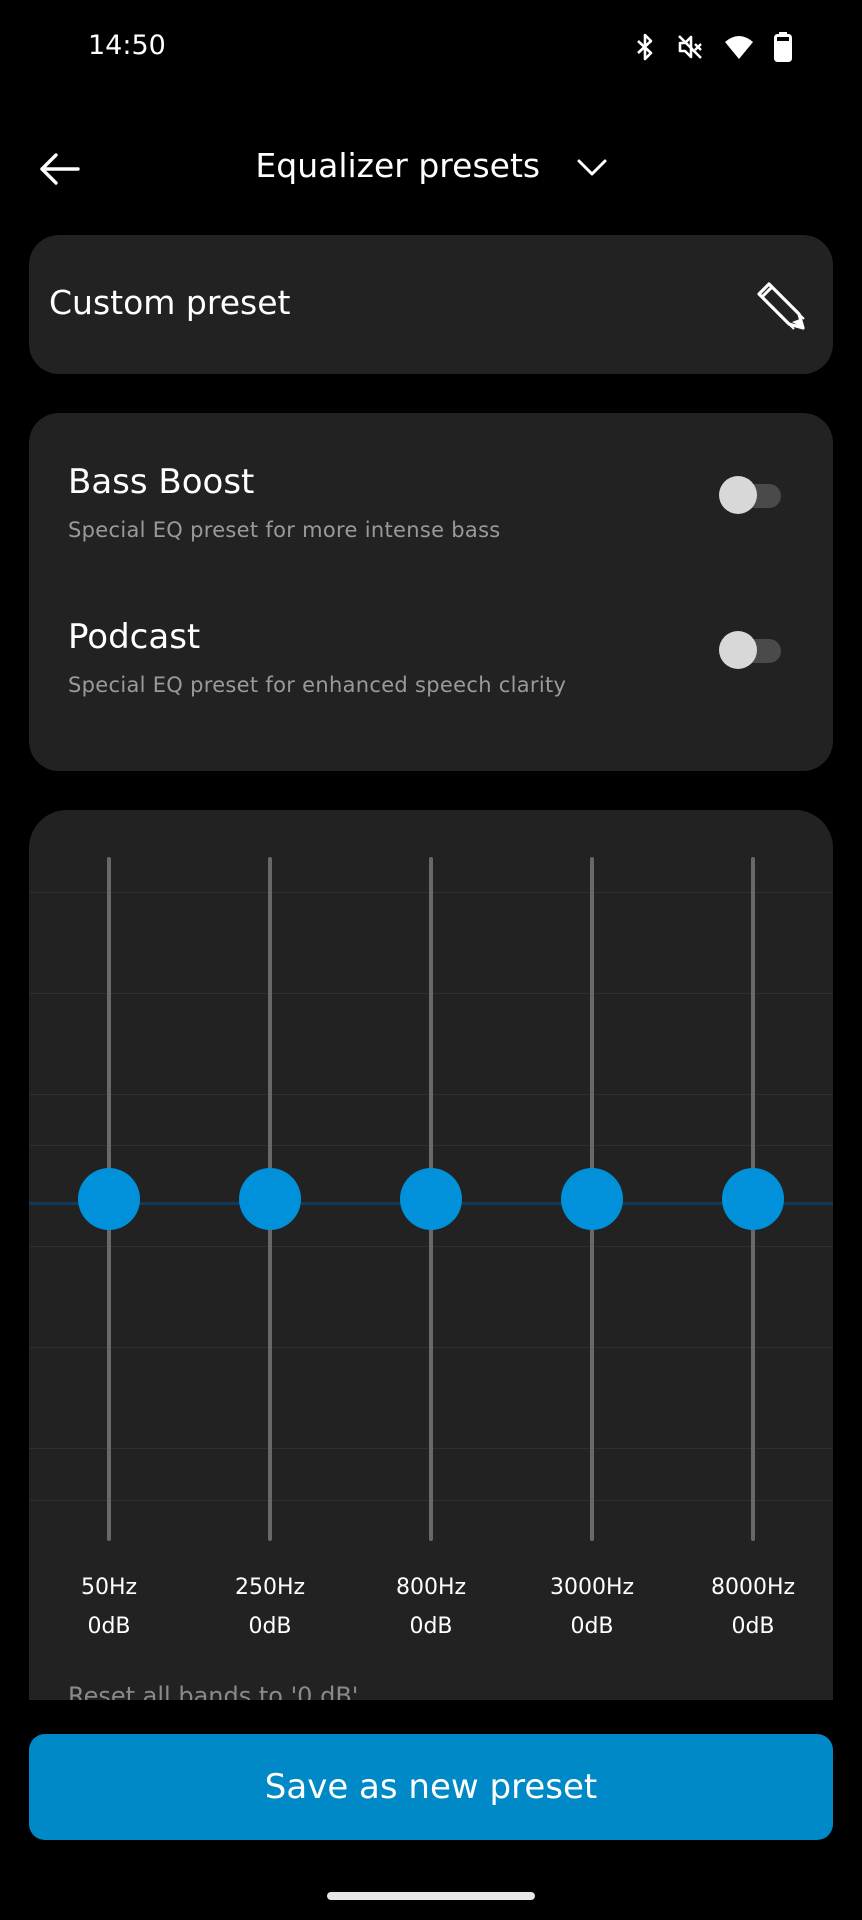  I want to click on status-time: 14:50, so click(127, 45).